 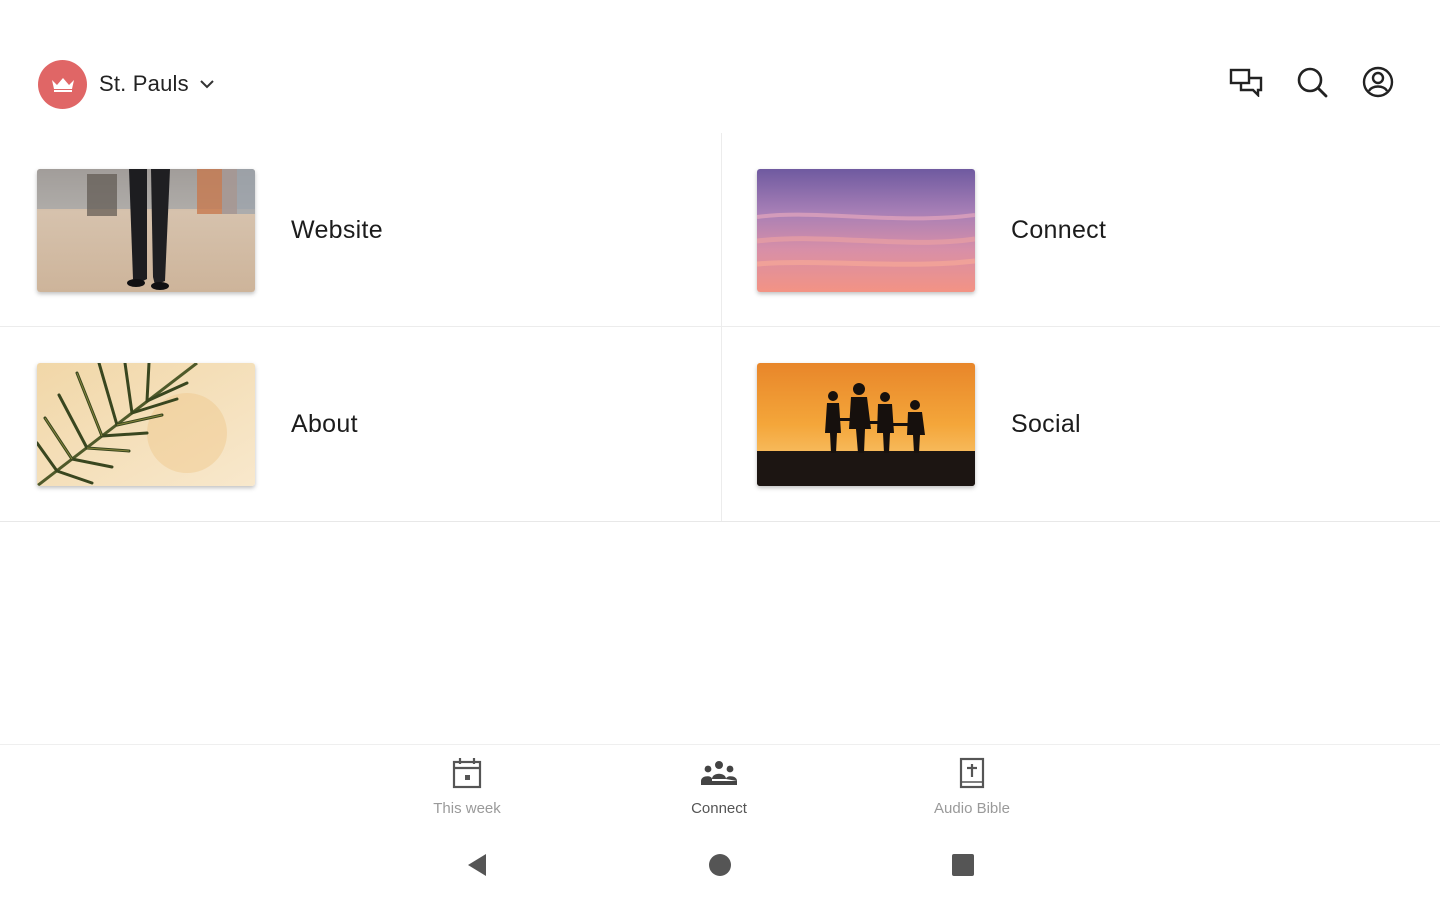 I want to click on chat-icon, so click(x=1246, y=82).